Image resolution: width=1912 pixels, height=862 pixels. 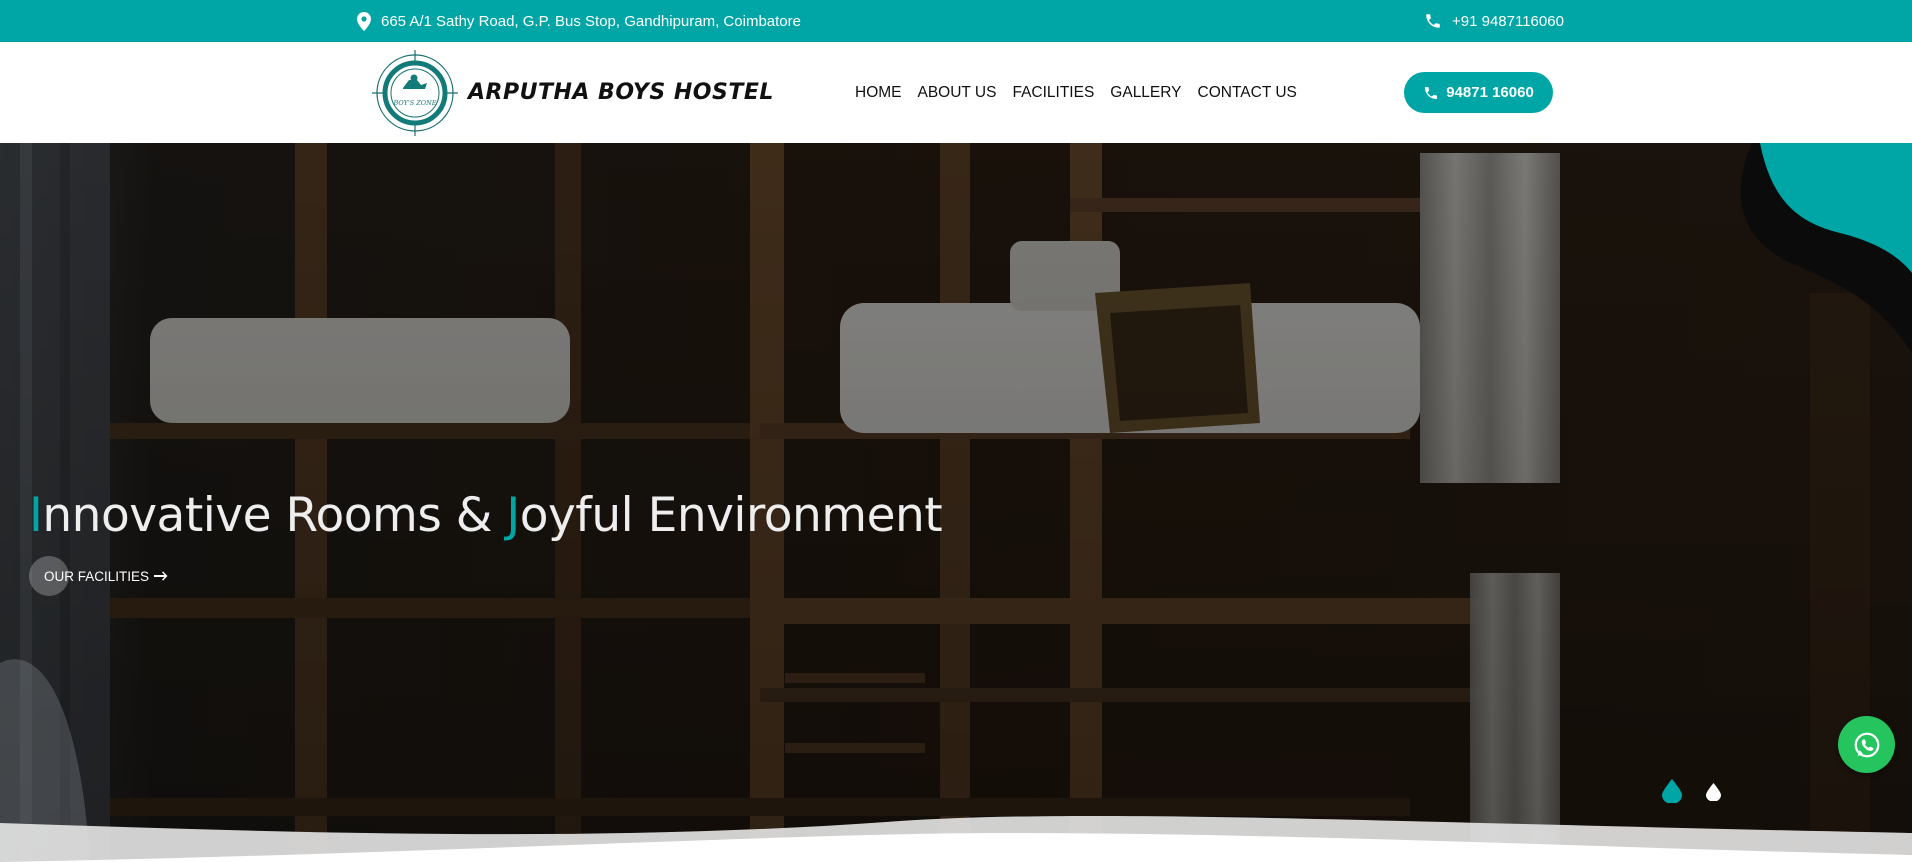 What do you see at coordinates (161, 576) in the screenshot?
I see `arrow-right-icon` at bounding box center [161, 576].